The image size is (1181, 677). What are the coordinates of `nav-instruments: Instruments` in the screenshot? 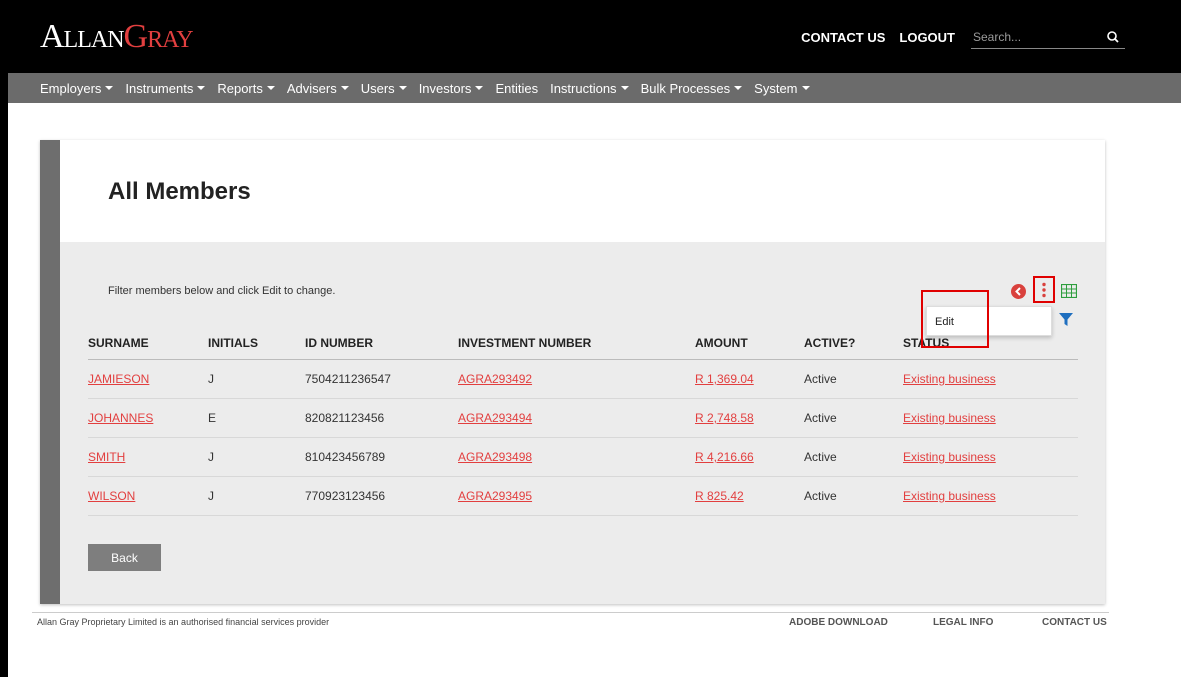 It's located at (165, 88).